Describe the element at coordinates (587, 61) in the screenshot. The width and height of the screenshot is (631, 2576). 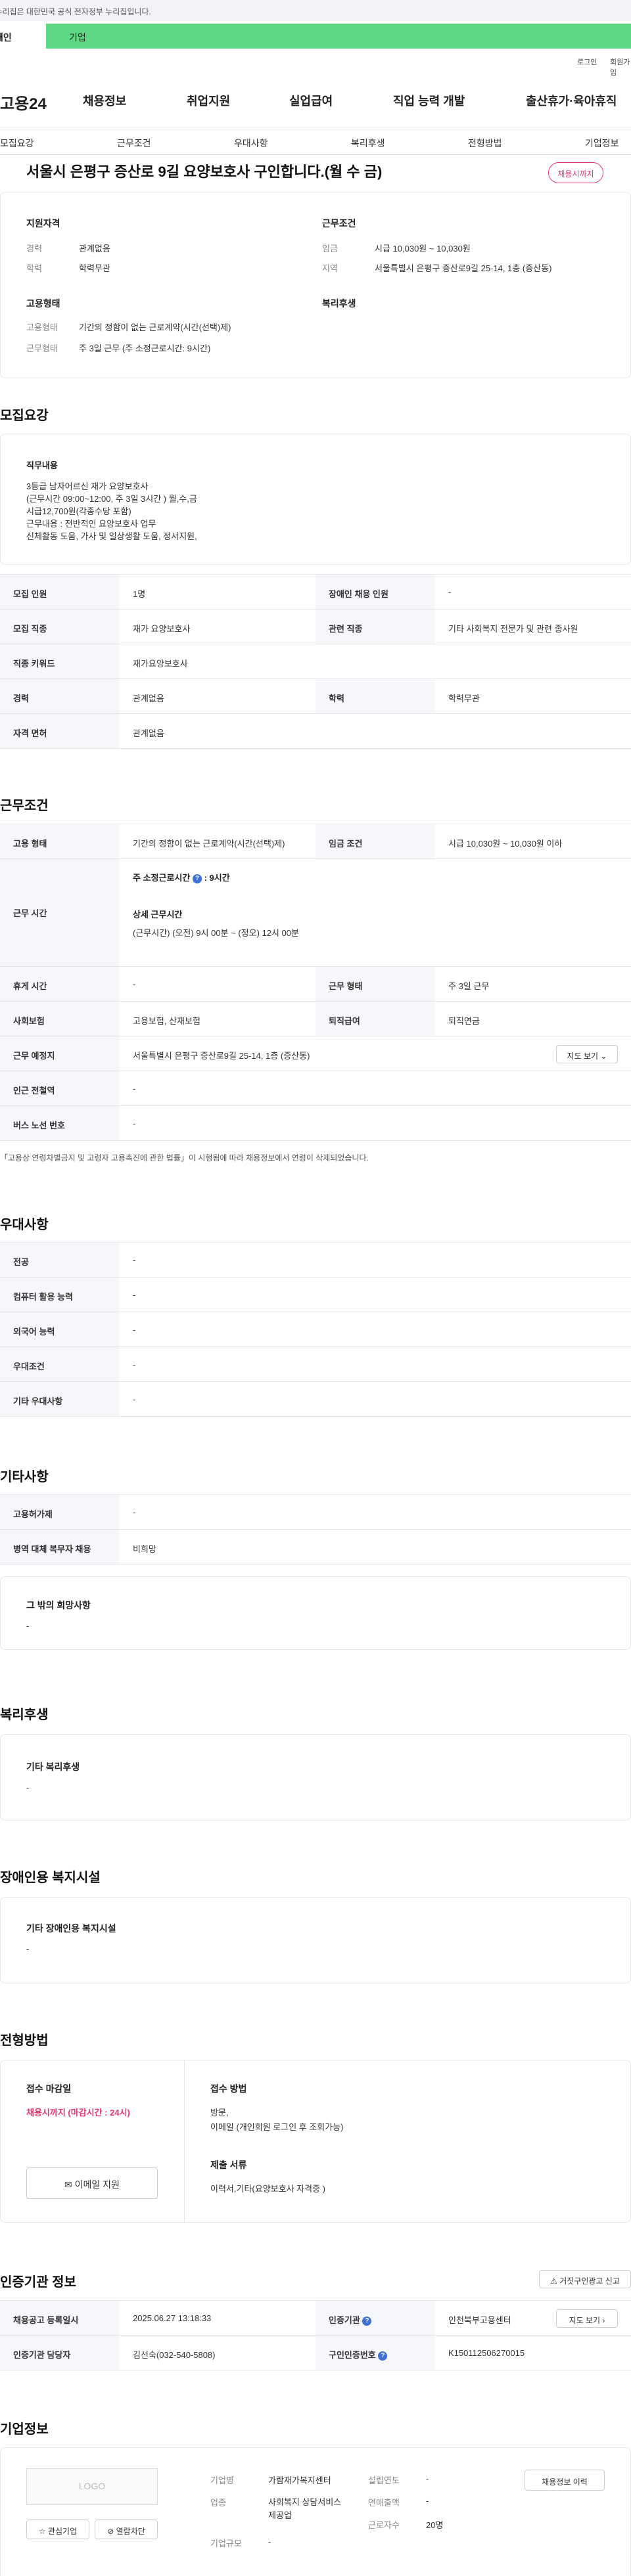
I see `login-link: 로그인` at that location.